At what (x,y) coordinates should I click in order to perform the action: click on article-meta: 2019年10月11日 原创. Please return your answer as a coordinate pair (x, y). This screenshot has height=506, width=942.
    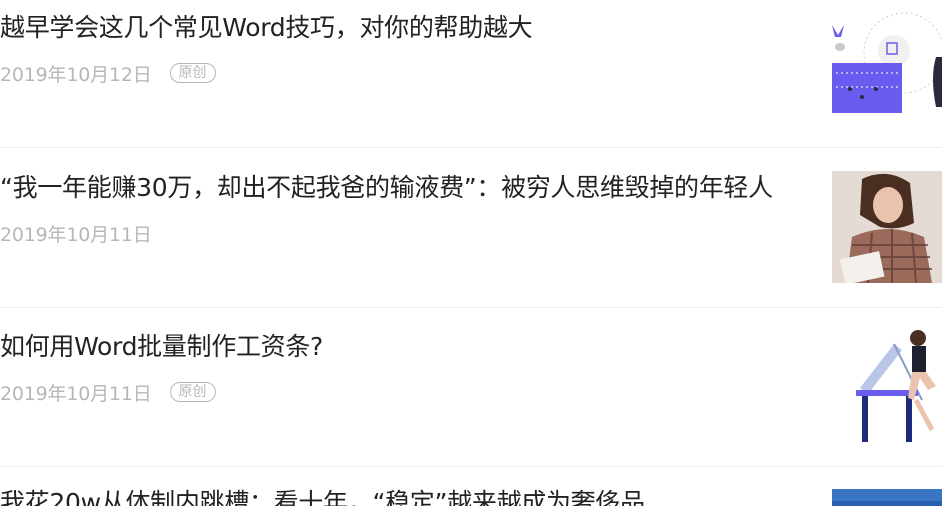
    Looking at the image, I should click on (108, 393).